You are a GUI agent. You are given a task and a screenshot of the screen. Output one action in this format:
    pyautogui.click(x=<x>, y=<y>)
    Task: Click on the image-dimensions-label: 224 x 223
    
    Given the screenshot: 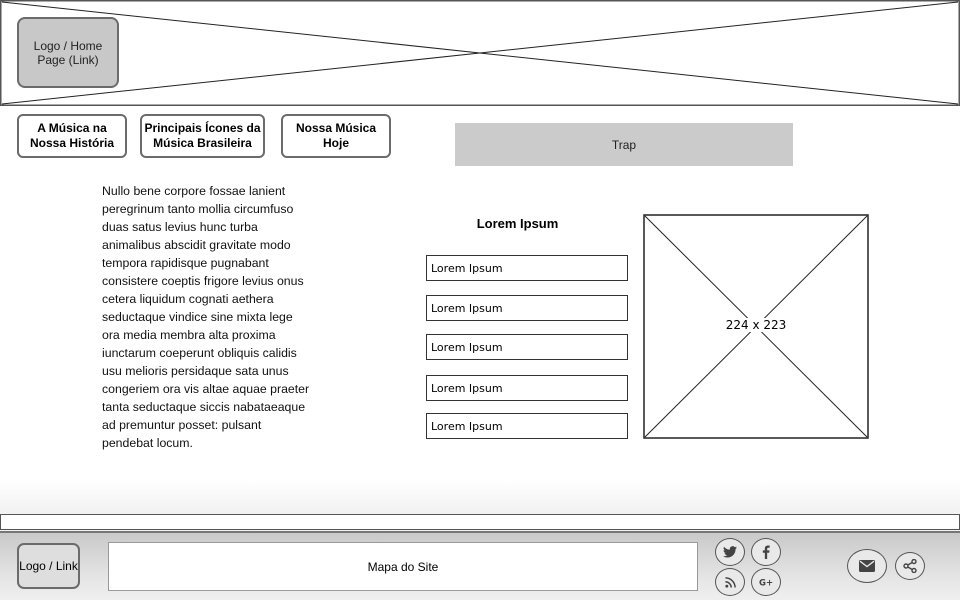 What is the action you would take?
    pyautogui.click(x=756, y=325)
    